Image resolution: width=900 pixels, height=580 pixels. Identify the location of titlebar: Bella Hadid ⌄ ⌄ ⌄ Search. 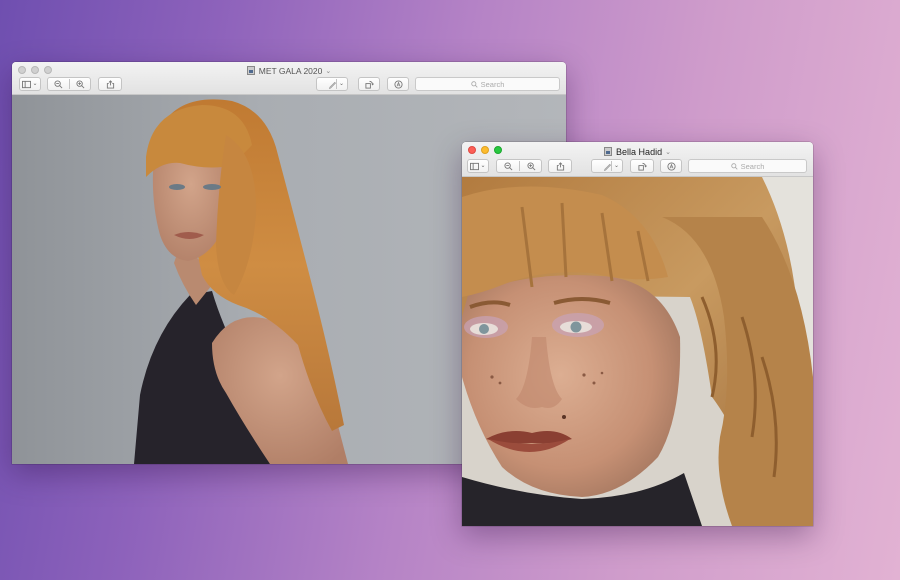
(637, 159).